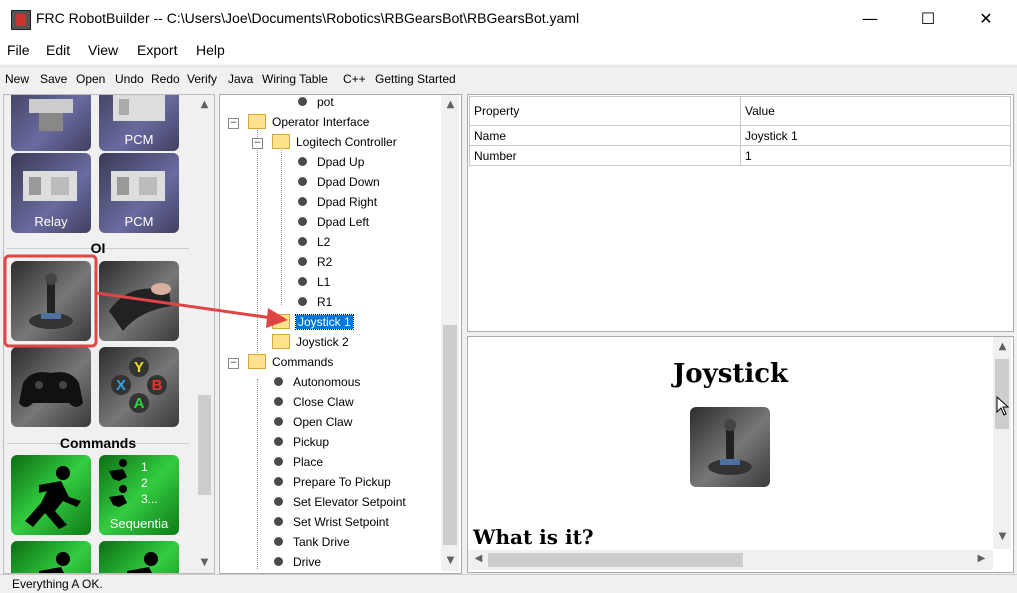 This screenshot has height=593, width=1017. Describe the element at coordinates (157, 50) in the screenshot. I see `menu-export: Export` at that location.